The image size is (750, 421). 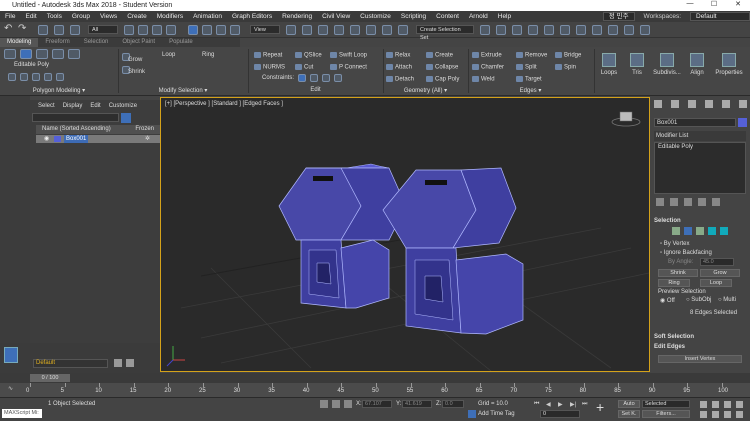 What do you see at coordinates (265, 29) in the screenshot?
I see `reference-coord-dropdown: View` at bounding box center [265, 29].